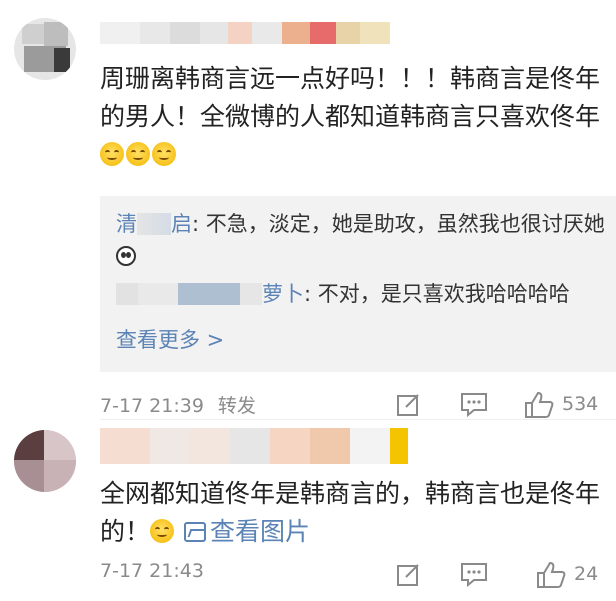 This screenshot has width=616, height=601. What do you see at coordinates (580, 404) in the screenshot?
I see `like-count: 534` at bounding box center [580, 404].